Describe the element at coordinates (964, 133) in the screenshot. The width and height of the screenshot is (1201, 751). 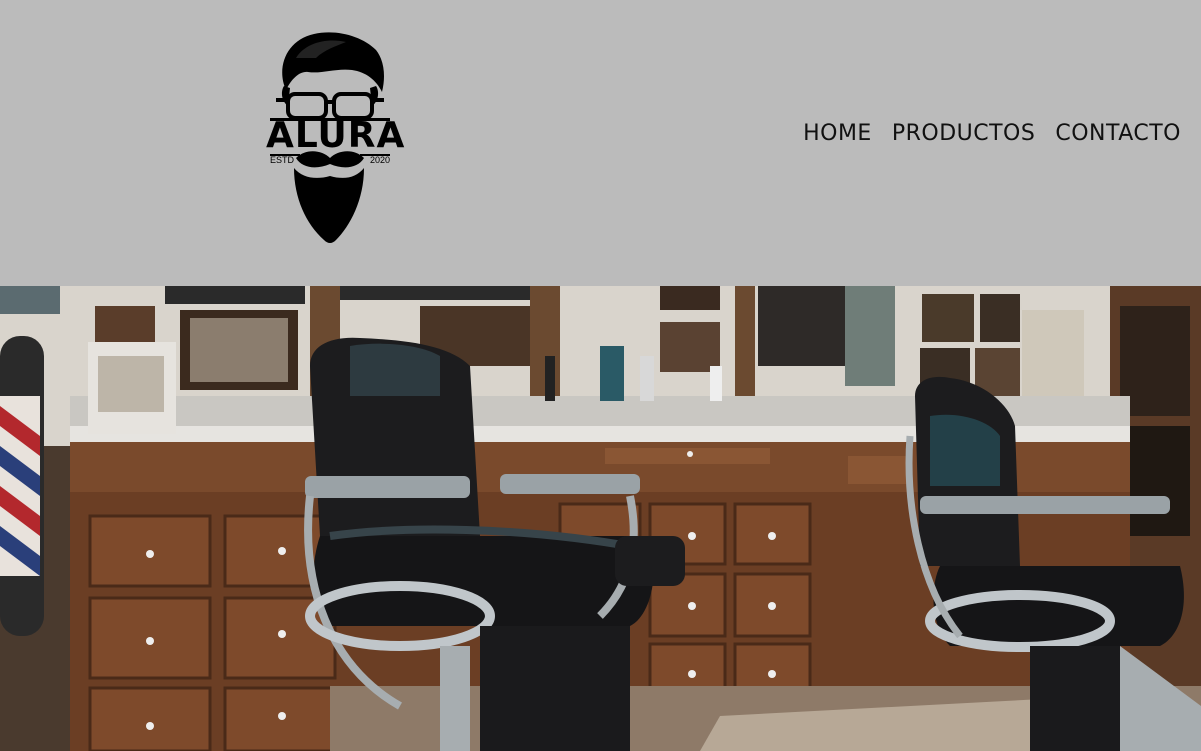
I see `nav-productos-link: PRODUCTOS` at that location.